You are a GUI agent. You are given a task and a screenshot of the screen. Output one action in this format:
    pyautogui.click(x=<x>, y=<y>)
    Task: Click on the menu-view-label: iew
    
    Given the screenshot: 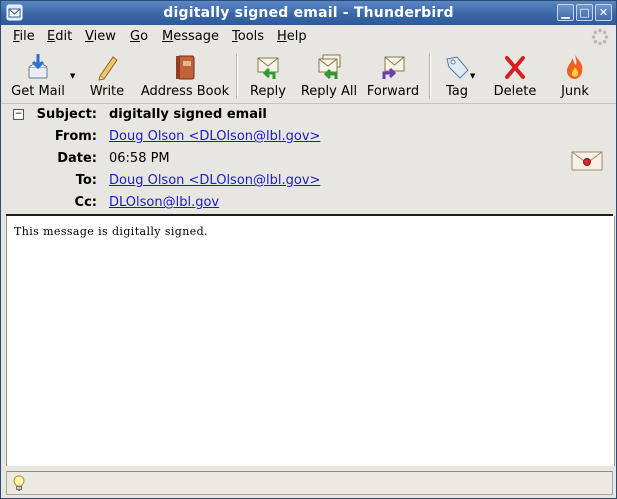 What is the action you would take?
    pyautogui.click(x=104, y=36)
    